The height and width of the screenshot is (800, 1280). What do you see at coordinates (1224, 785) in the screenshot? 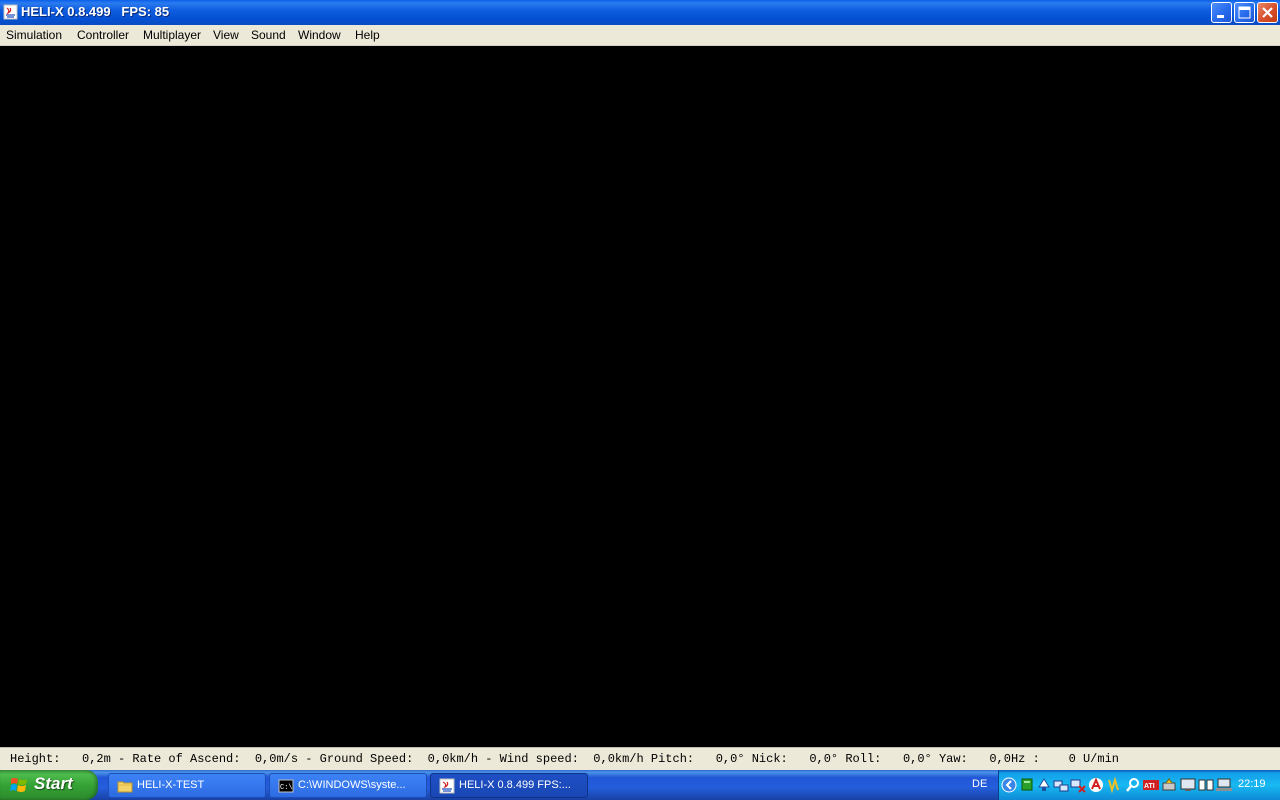
I see `laptop-icon` at bounding box center [1224, 785].